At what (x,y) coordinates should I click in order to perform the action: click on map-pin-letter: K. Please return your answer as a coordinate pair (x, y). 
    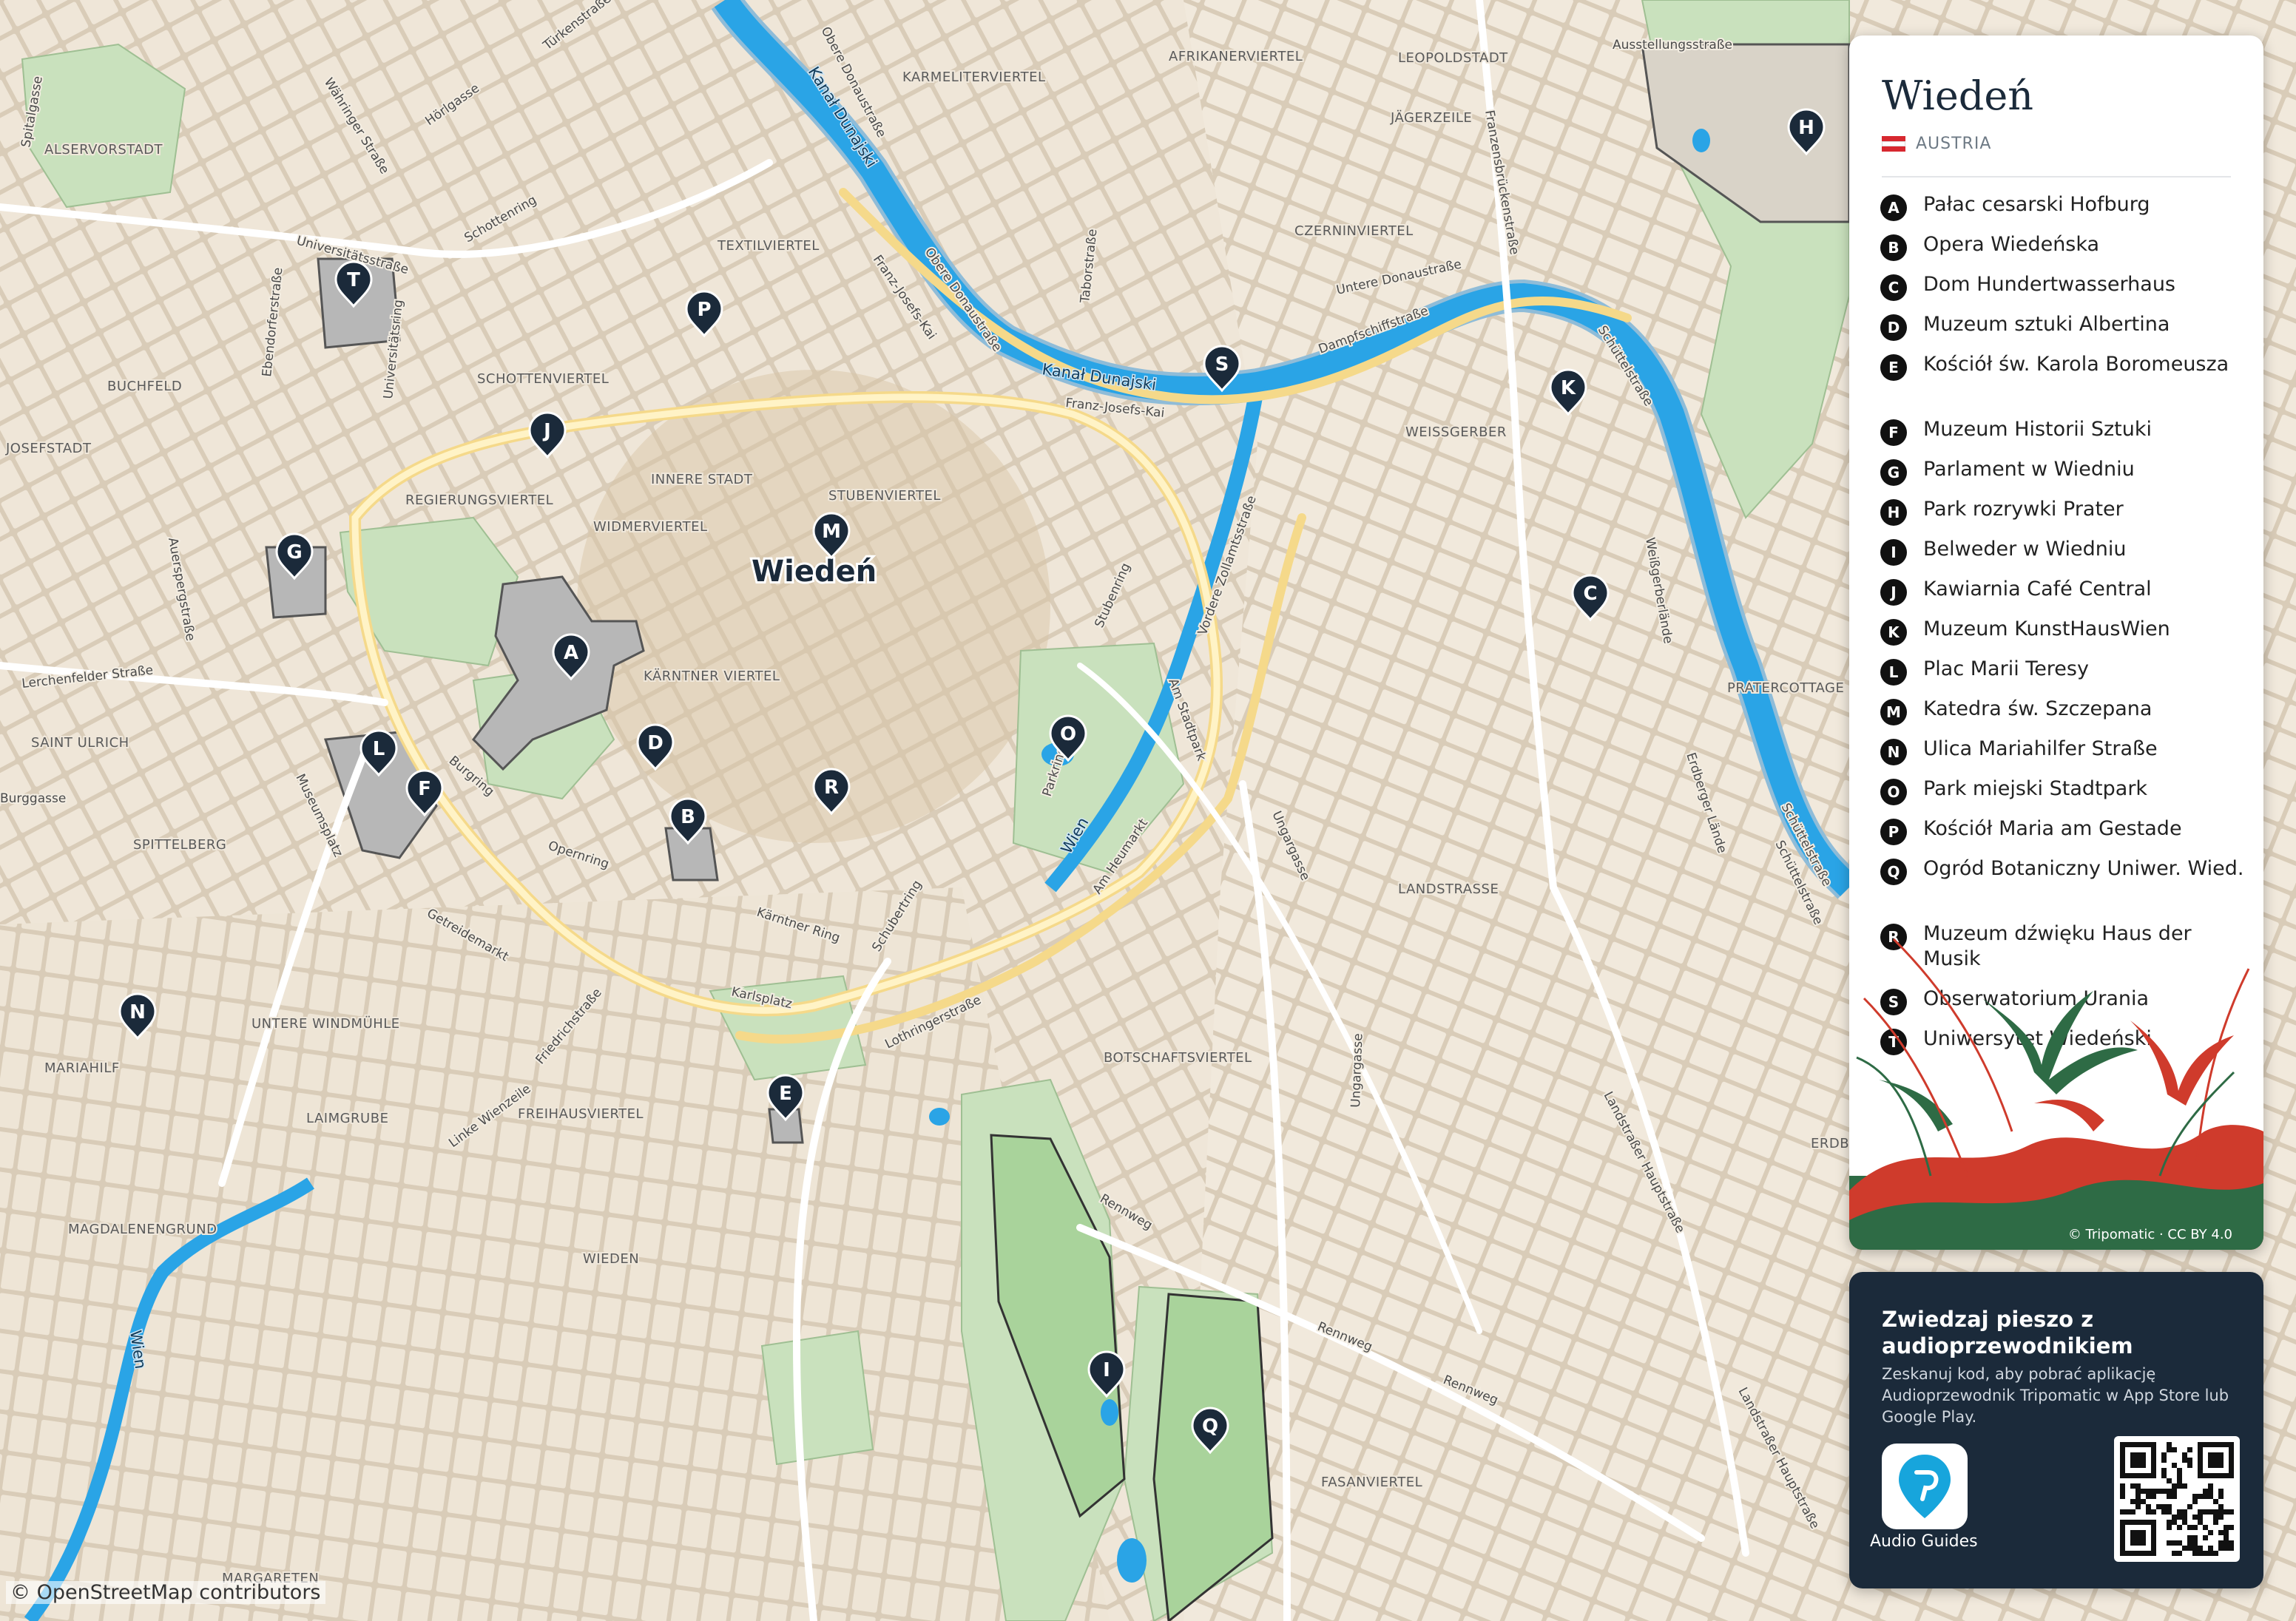
    Looking at the image, I should click on (1569, 388).